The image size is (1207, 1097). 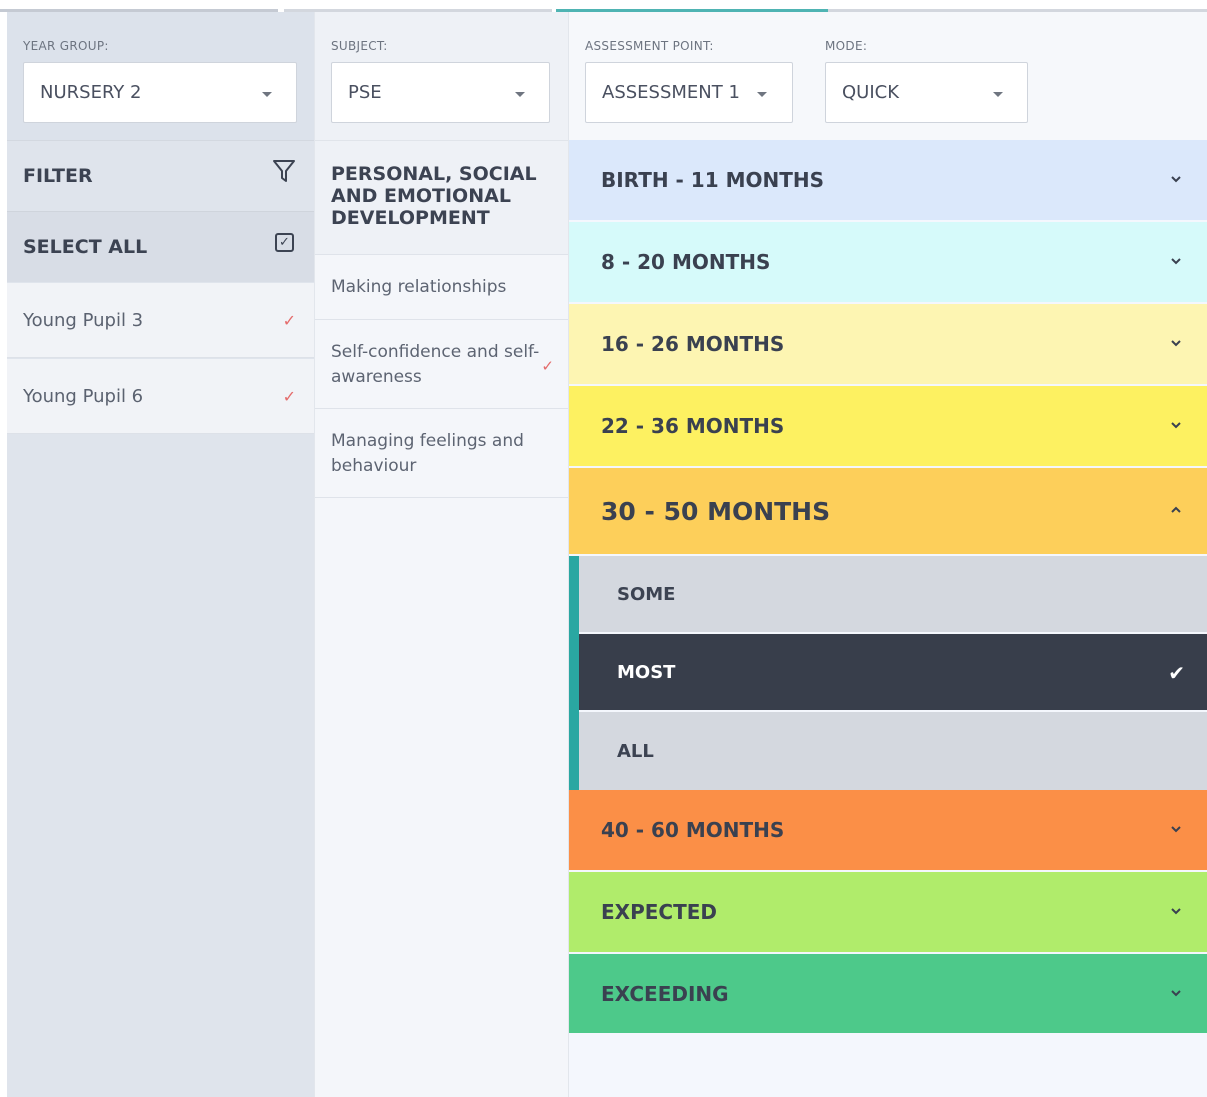 I want to click on checkbox-checked-icon: ✓, so click(x=284, y=242).